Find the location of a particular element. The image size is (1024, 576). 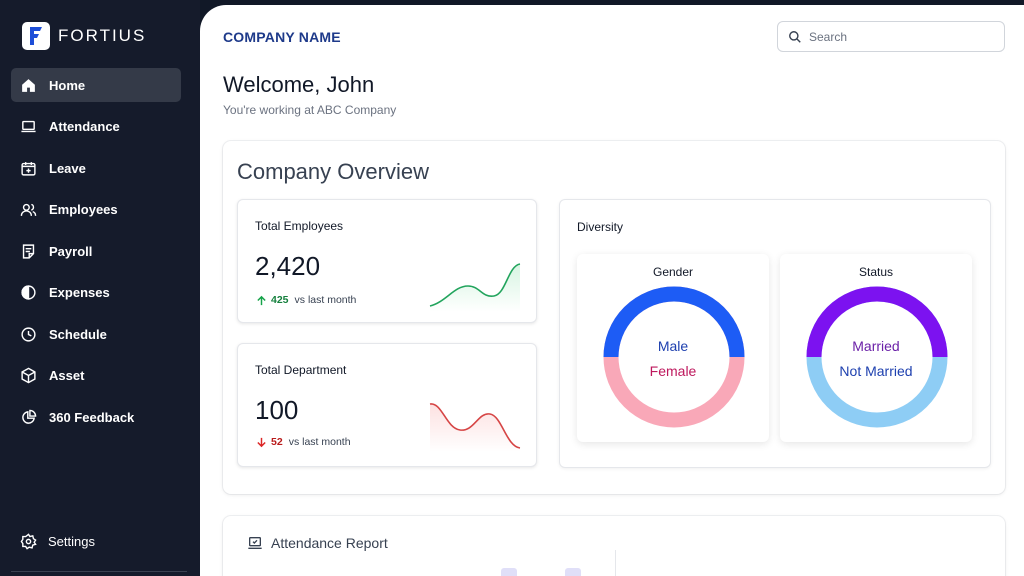

sidebar-item-label: Payroll is located at coordinates (71, 251).